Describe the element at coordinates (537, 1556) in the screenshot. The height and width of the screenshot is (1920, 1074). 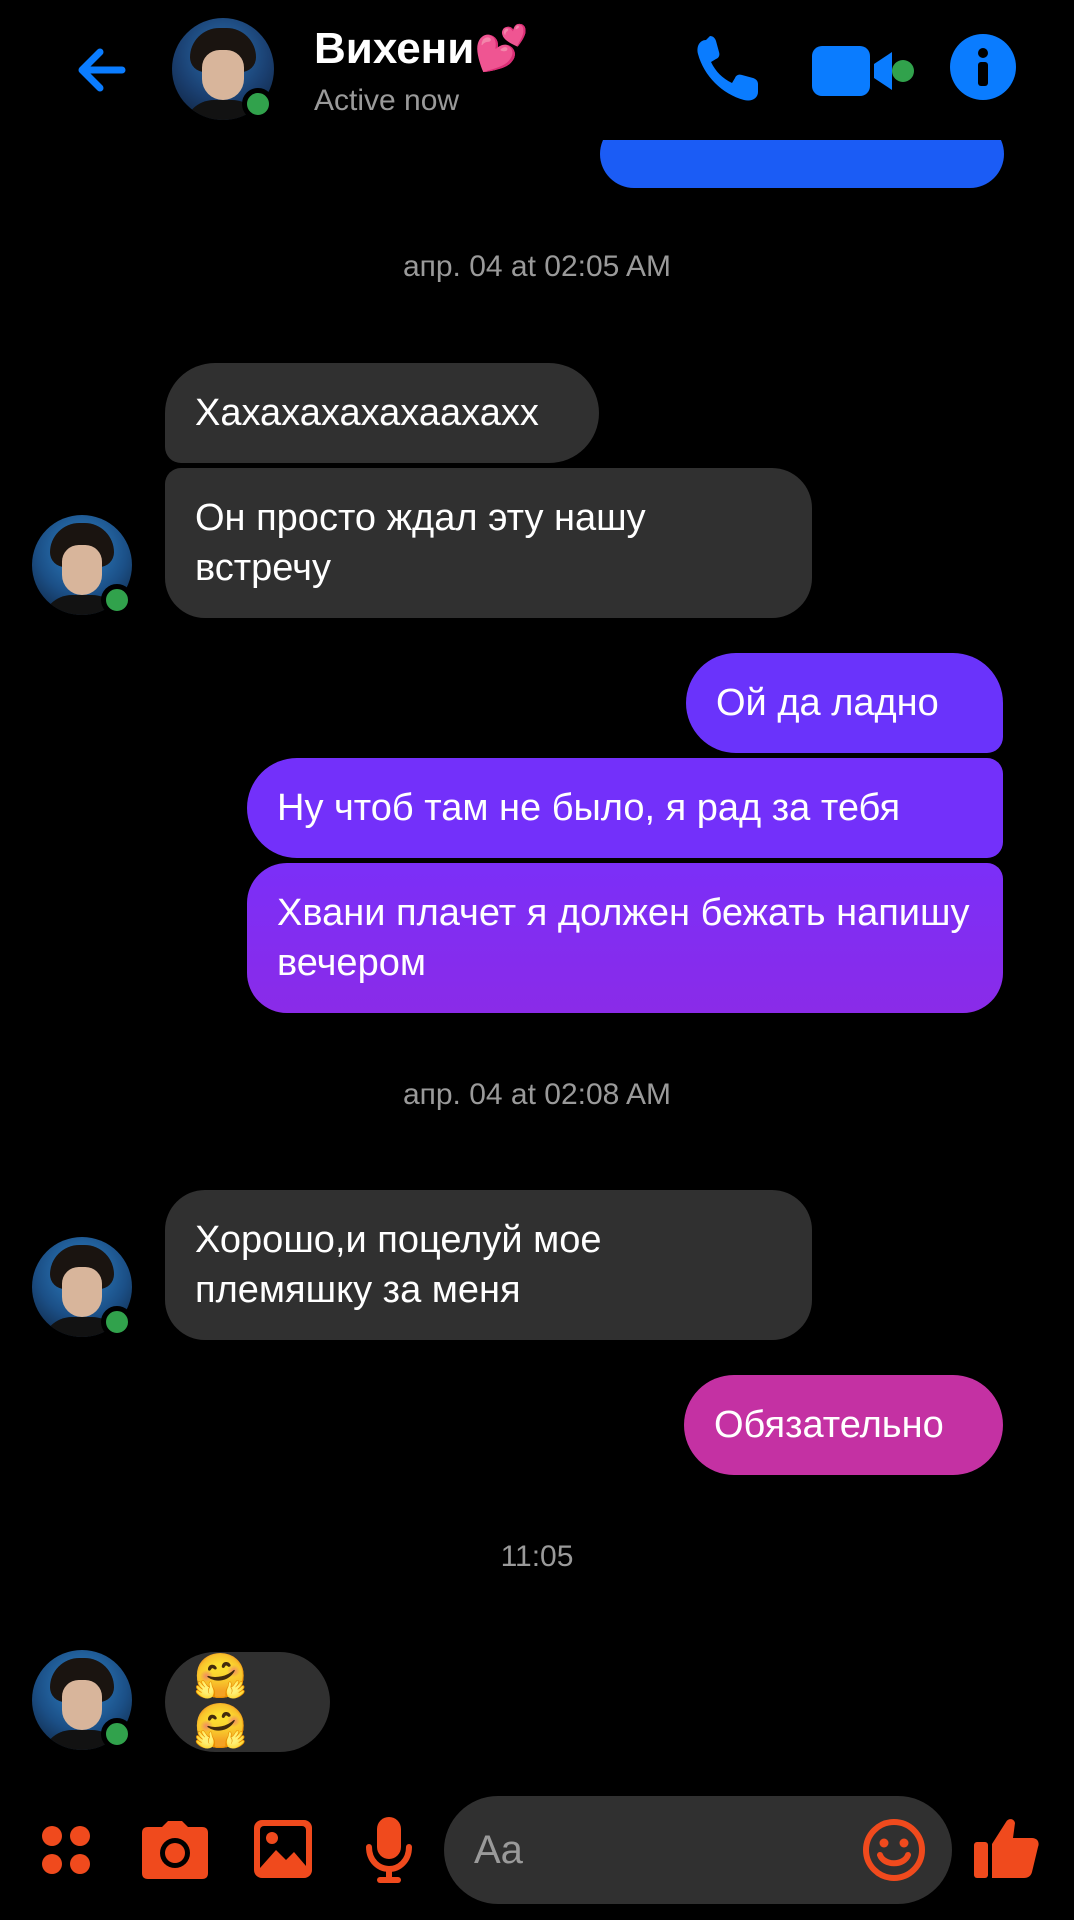
I see `timestamp: 11:05` at that location.